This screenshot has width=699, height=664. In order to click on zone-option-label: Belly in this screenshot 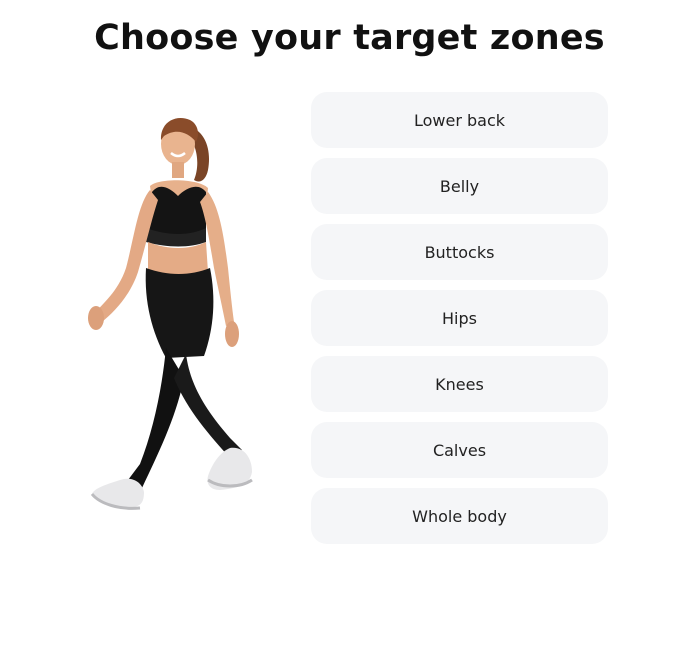, I will do `click(459, 186)`.